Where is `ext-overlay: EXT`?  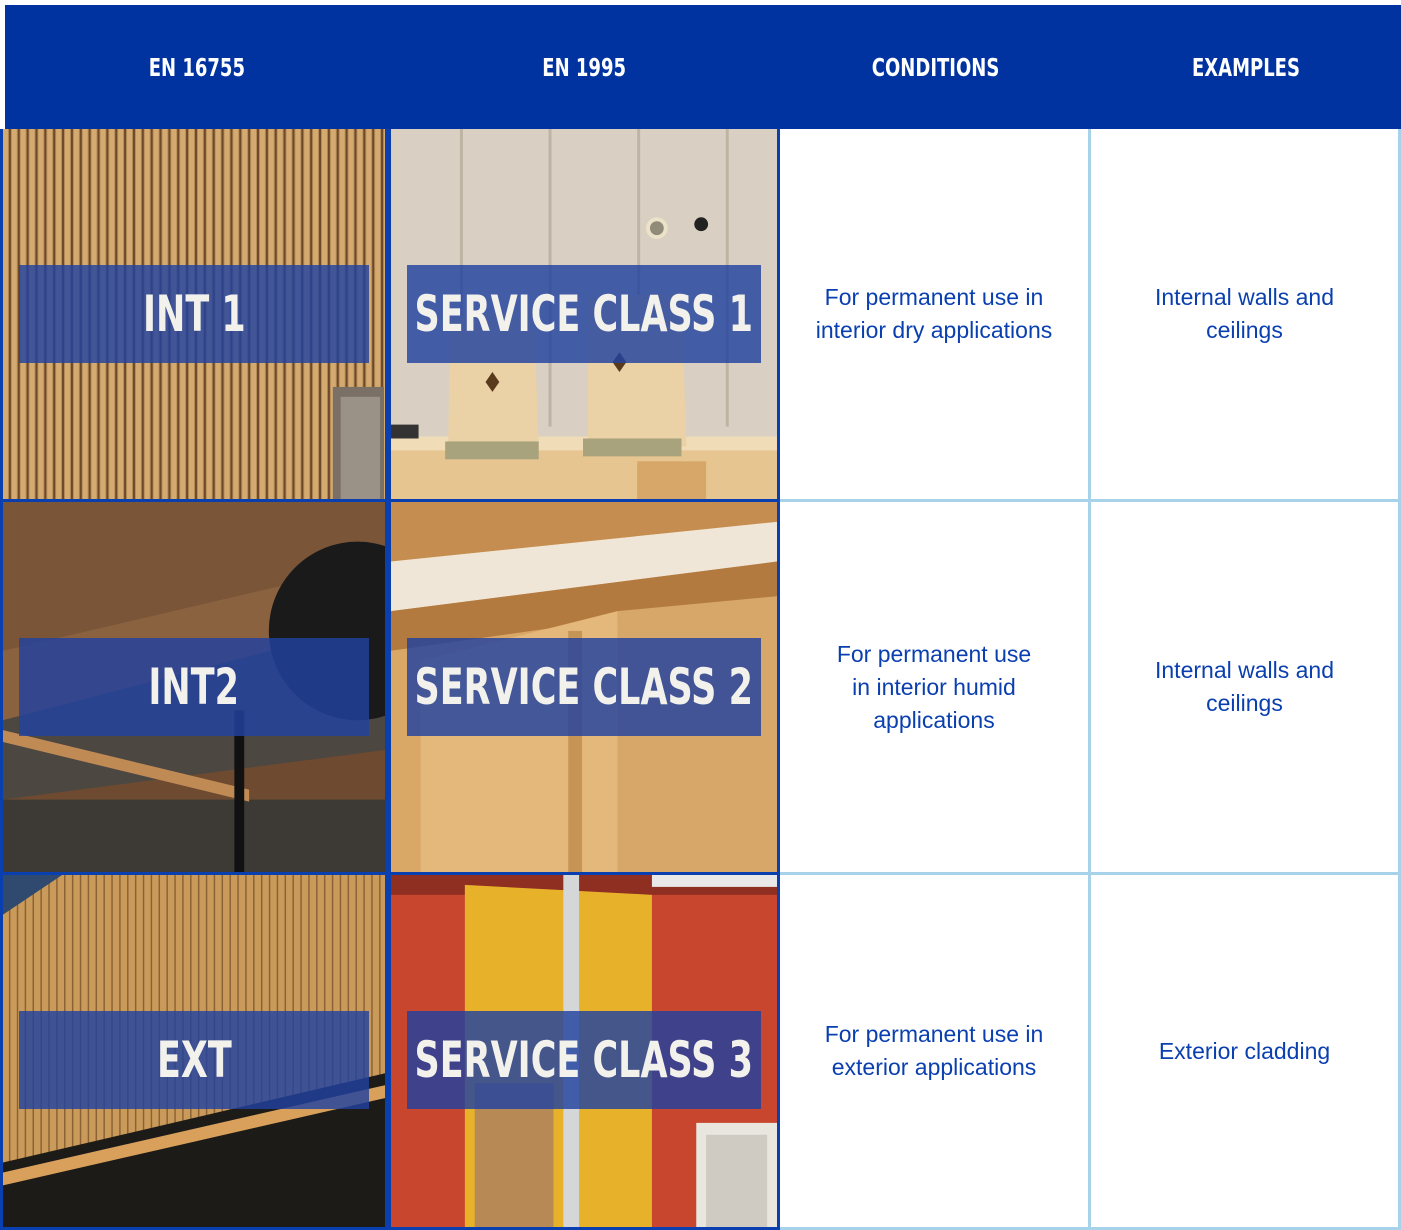
ext-overlay: EXT is located at coordinates (194, 1060).